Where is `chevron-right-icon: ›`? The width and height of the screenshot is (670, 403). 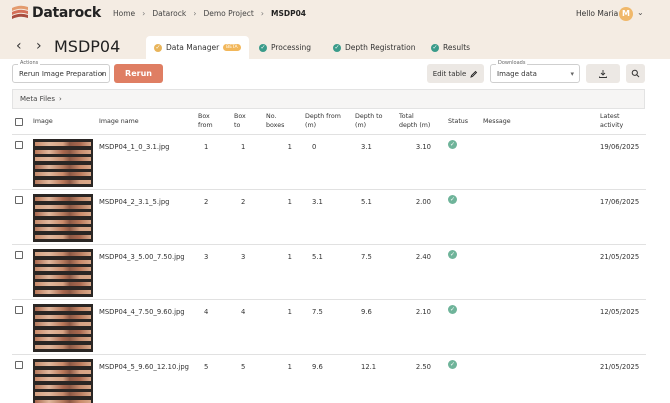 chevron-right-icon: › is located at coordinates (144, 13).